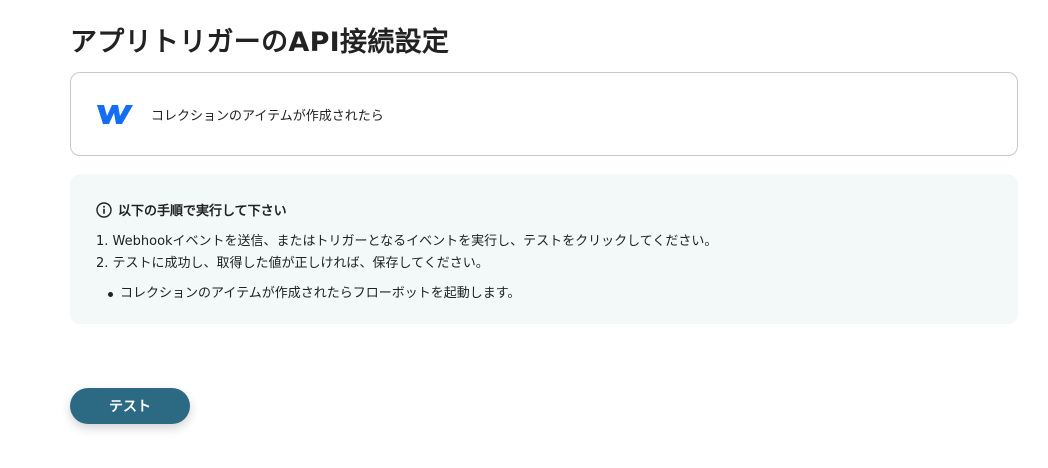 The width and height of the screenshot is (1048, 468). What do you see at coordinates (267, 116) in the screenshot?
I see `trigger-label: コレクションのアイテムが作成されたら` at bounding box center [267, 116].